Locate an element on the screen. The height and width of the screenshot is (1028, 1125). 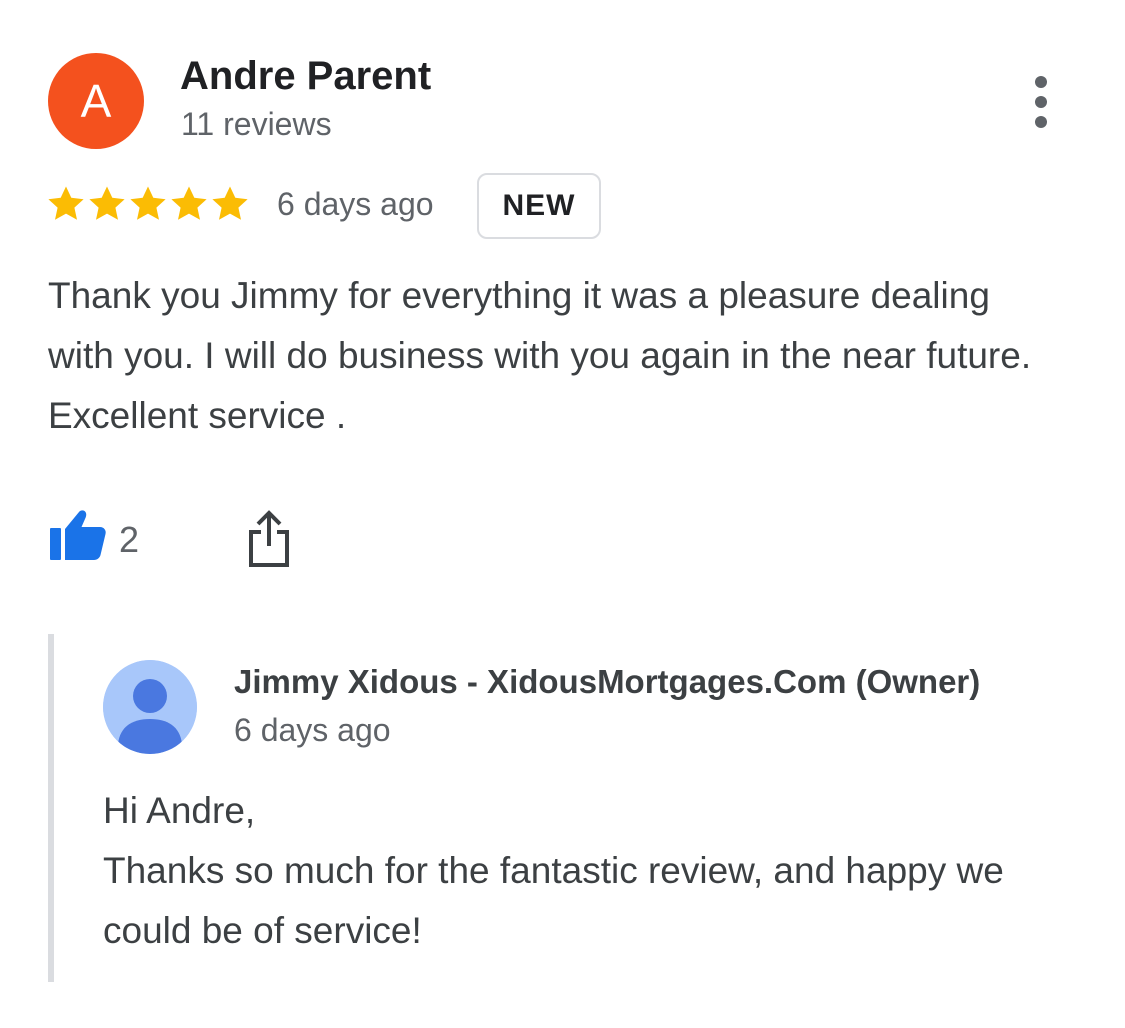
person-avatar-icon is located at coordinates (150, 707).